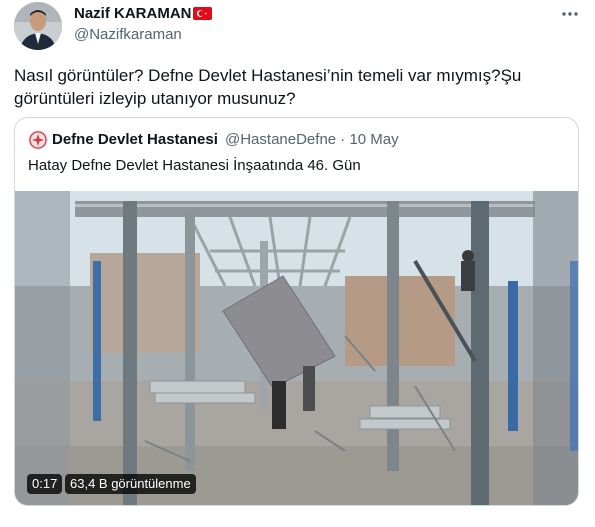 Image resolution: width=595 pixels, height=527 pixels. What do you see at coordinates (128, 34) in the screenshot?
I see `author-handle: @Nazifkaraman` at bounding box center [128, 34].